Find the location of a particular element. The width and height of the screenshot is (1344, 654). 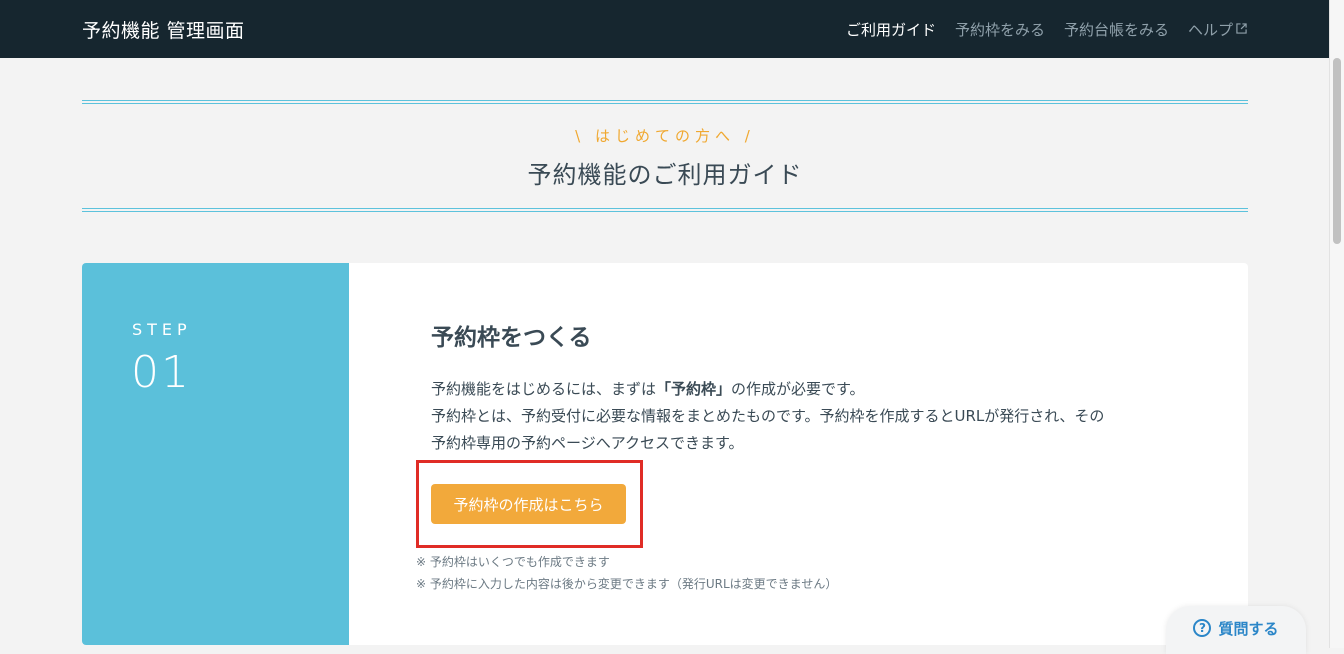

guide-title: 予約機能のご利用ガイド is located at coordinates (665, 175).